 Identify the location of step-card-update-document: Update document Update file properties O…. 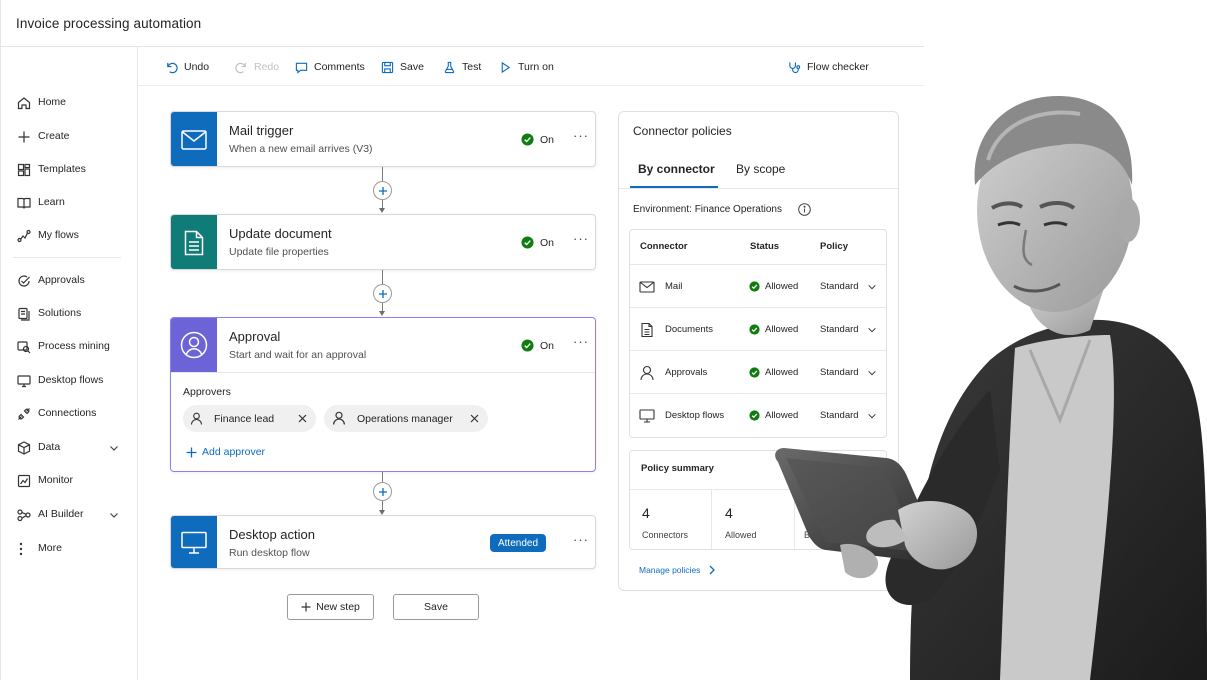
(383, 242).